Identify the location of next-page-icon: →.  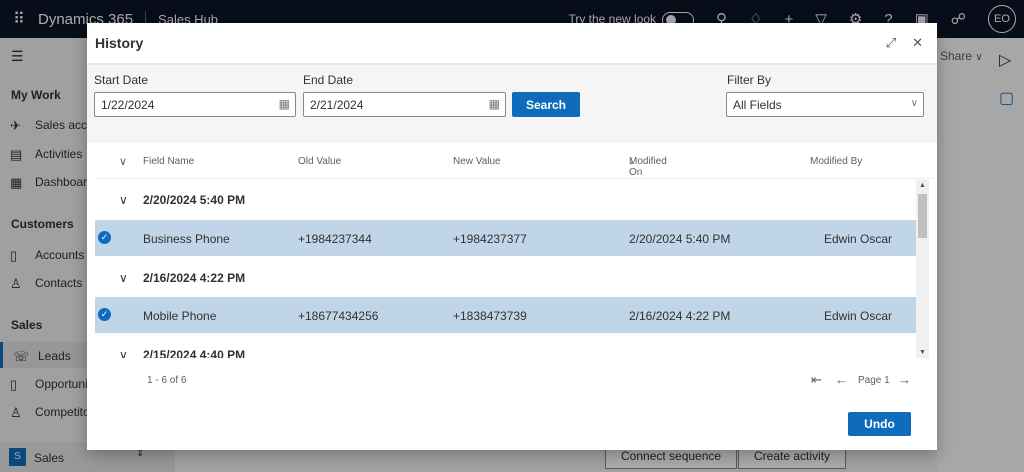
(904, 379).